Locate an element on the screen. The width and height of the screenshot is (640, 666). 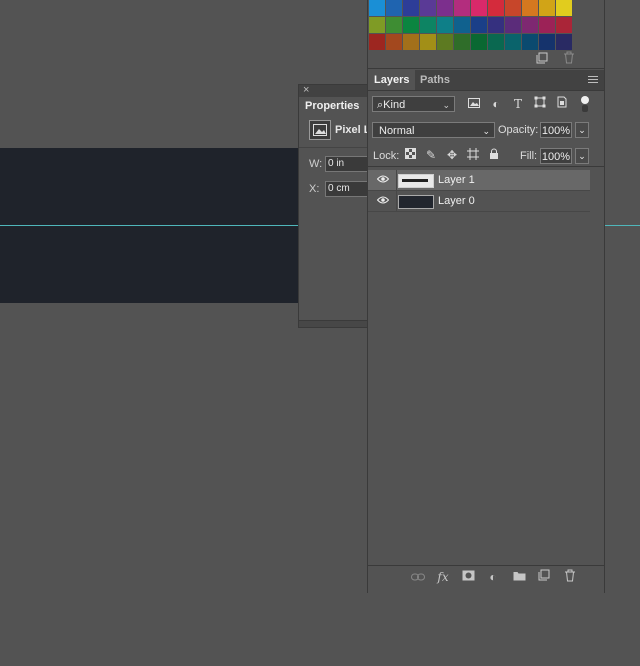
adjustment-layer-icon: ◐ is located at coordinates (493, 577).